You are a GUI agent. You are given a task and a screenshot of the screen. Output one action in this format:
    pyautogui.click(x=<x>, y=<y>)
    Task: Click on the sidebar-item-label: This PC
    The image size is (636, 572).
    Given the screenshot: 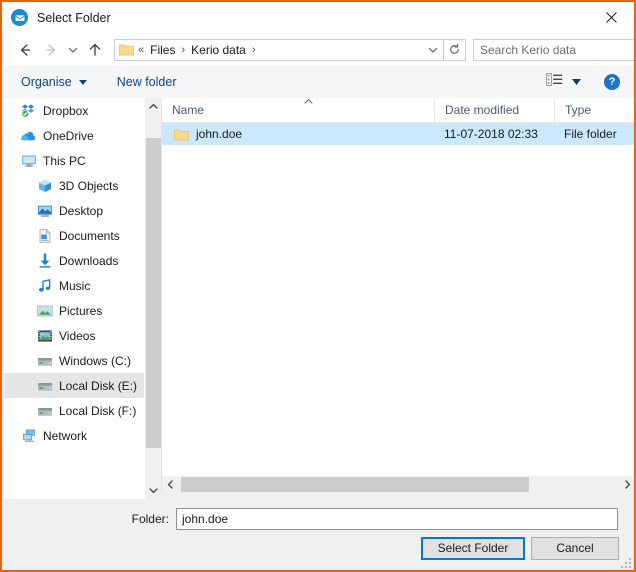 What is the action you would take?
    pyautogui.click(x=64, y=160)
    